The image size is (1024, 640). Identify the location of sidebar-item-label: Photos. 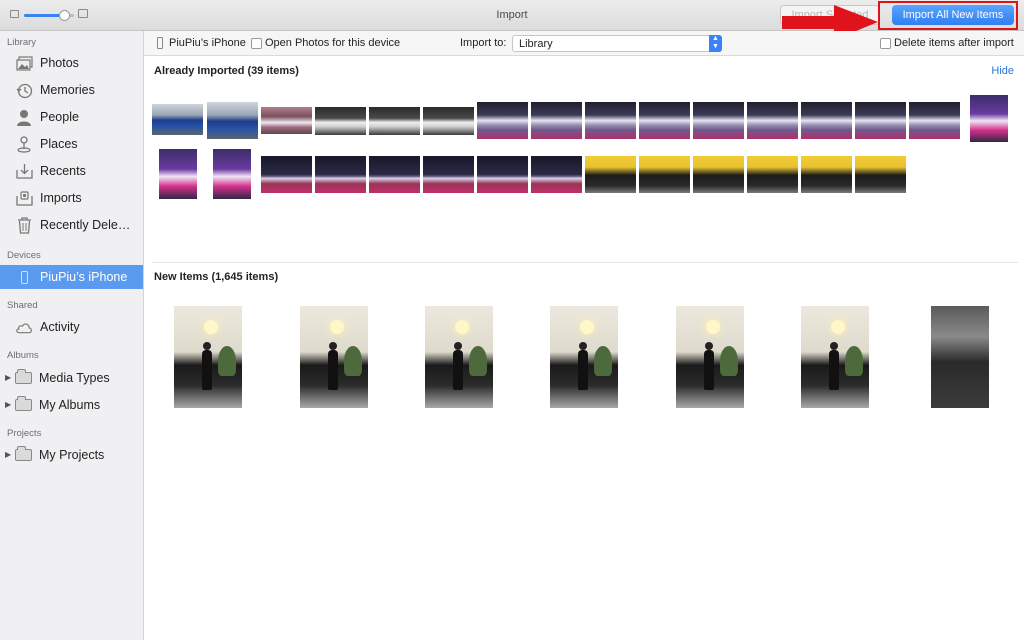
(59, 63).